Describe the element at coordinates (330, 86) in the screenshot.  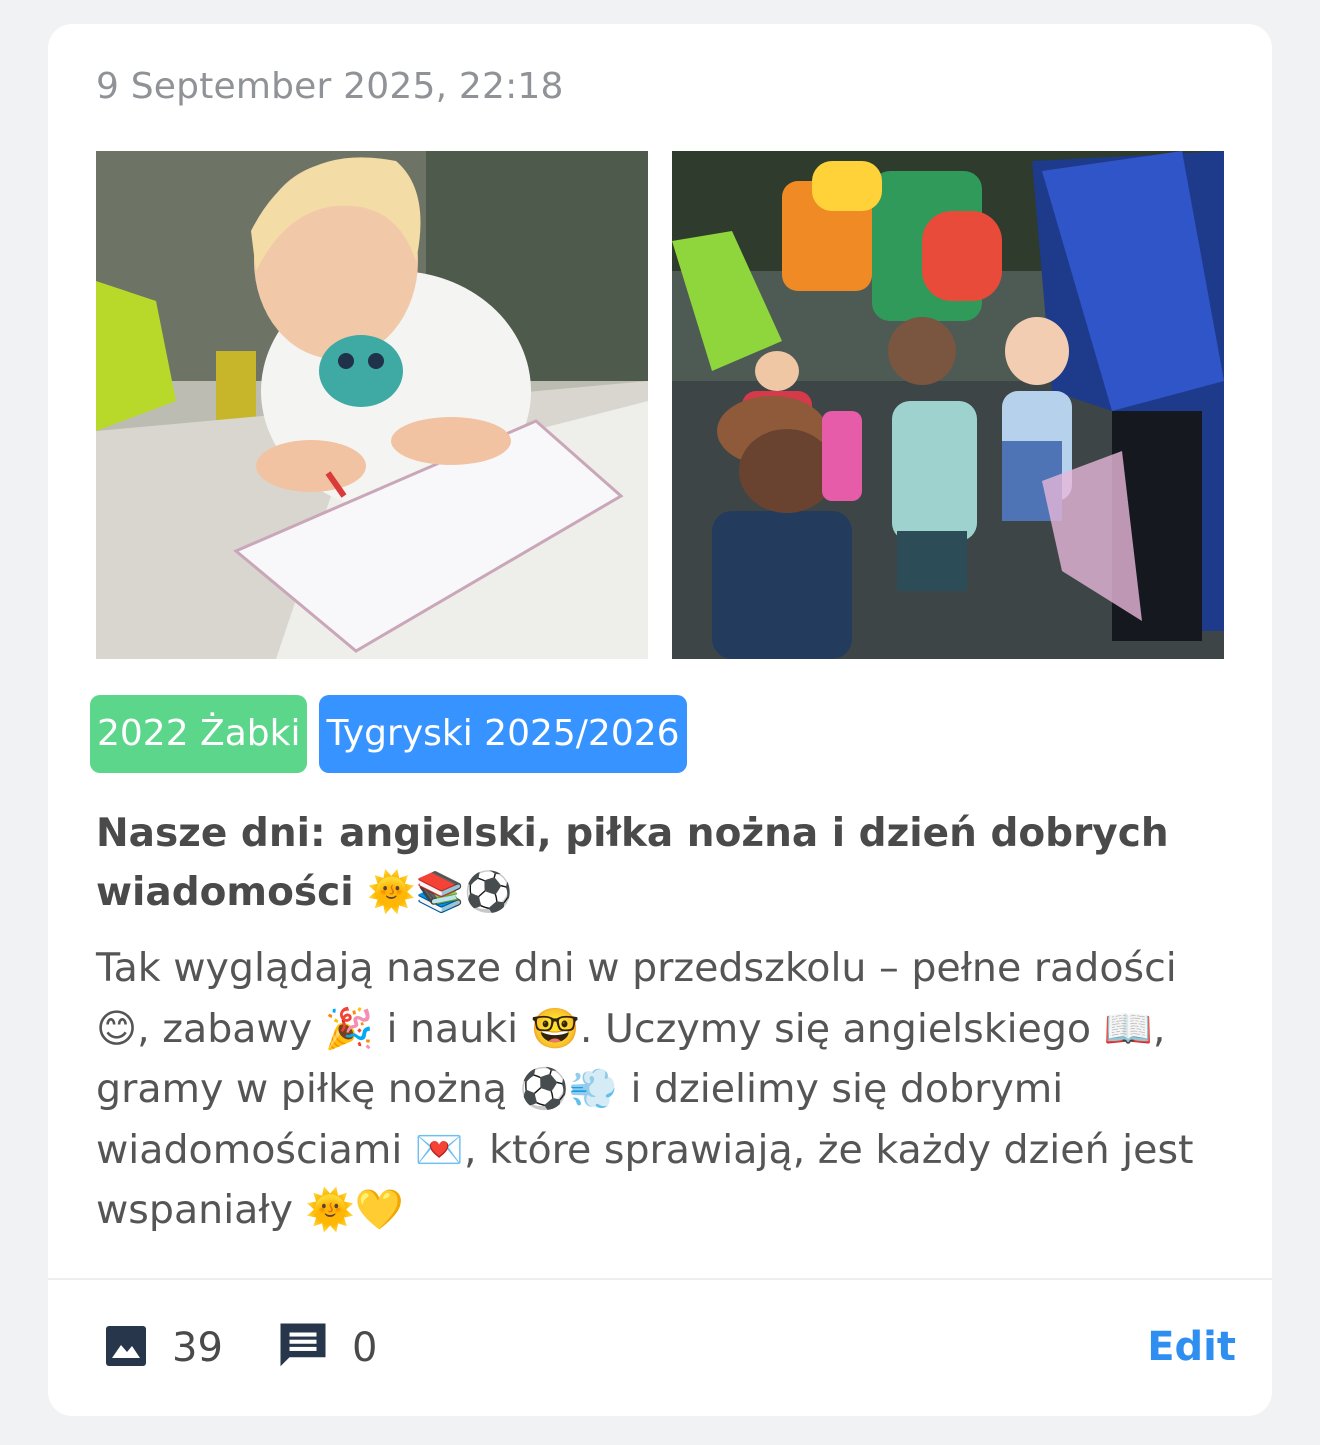
I see `post-date: 9 September 2025, 22:18` at that location.